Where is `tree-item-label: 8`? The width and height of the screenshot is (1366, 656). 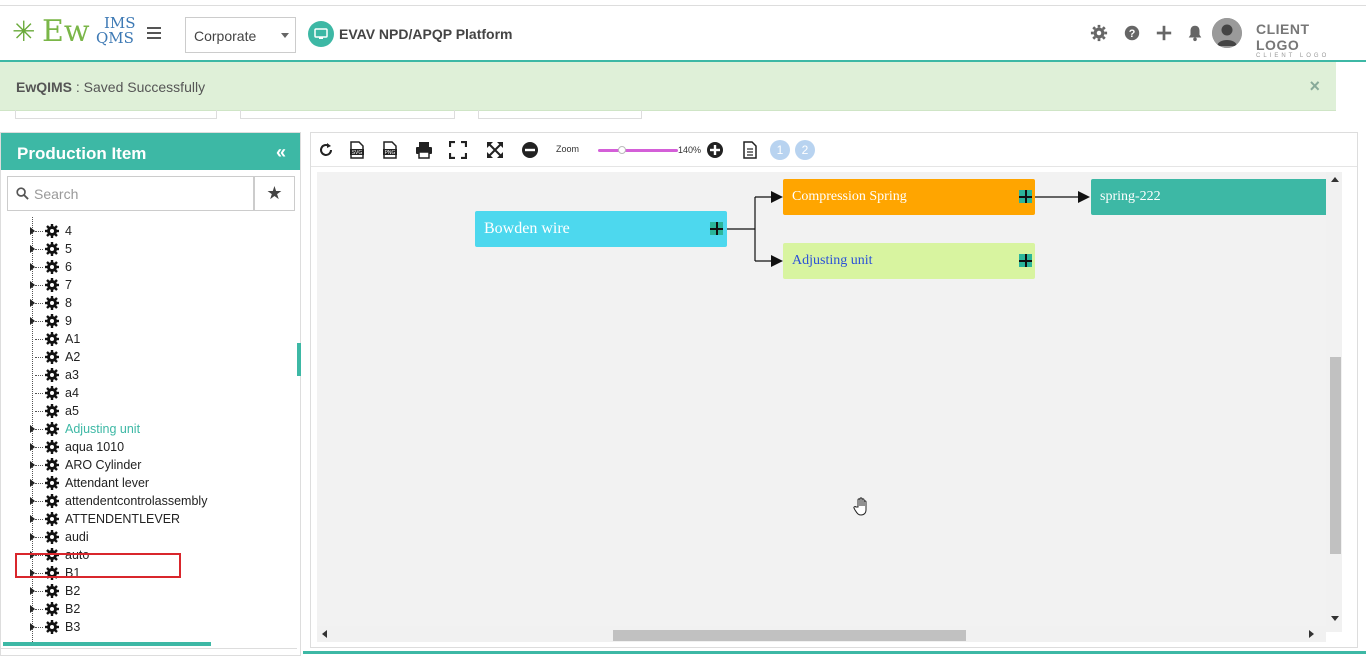 tree-item-label: 8 is located at coordinates (68, 303).